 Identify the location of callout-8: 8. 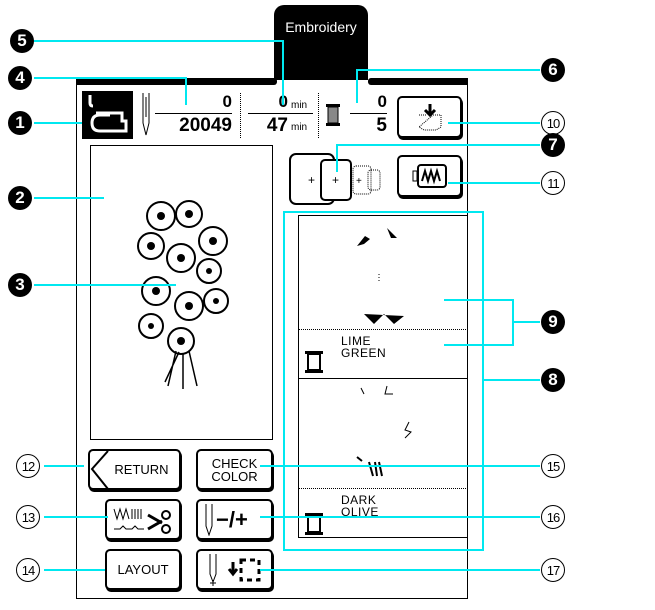
(553, 380).